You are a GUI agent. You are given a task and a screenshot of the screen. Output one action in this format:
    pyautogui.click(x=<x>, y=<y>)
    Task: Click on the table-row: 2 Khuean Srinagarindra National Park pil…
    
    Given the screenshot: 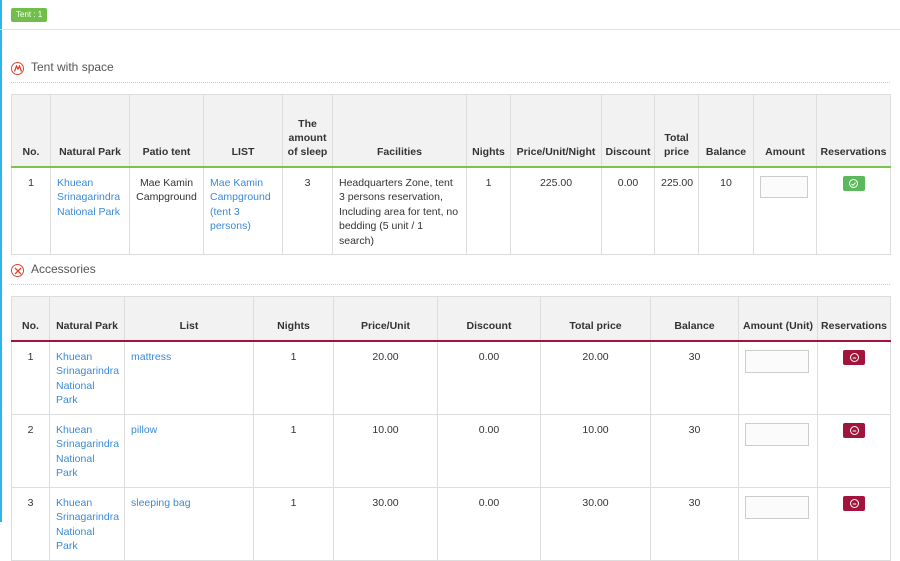 What is the action you would take?
    pyautogui.click(x=451, y=450)
    